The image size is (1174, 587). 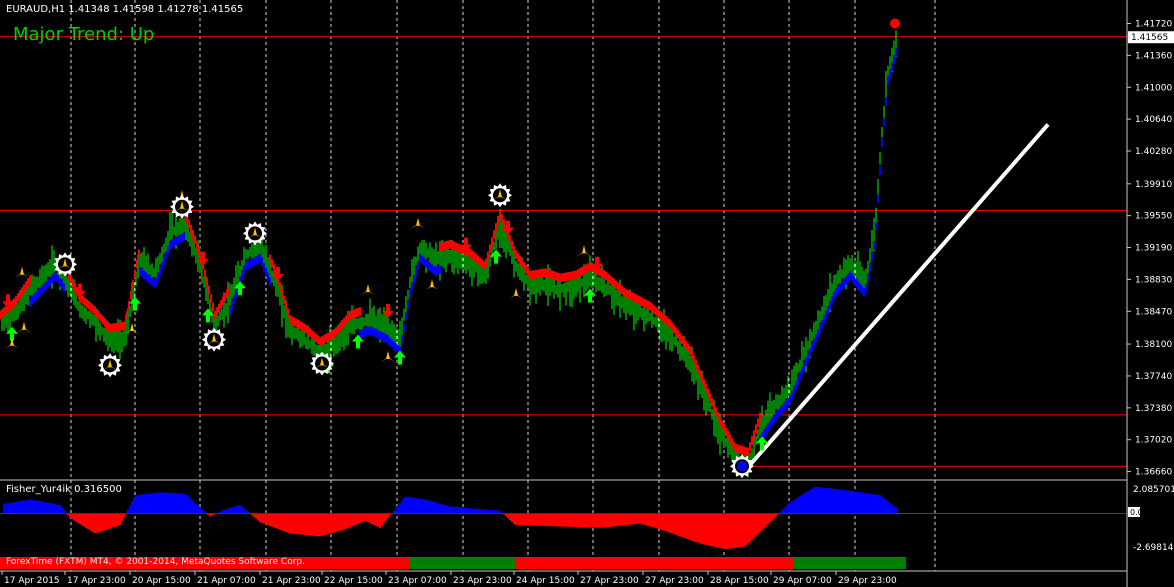 I want to click on major-trend-label: Major Trend: Up, so click(x=84, y=34).